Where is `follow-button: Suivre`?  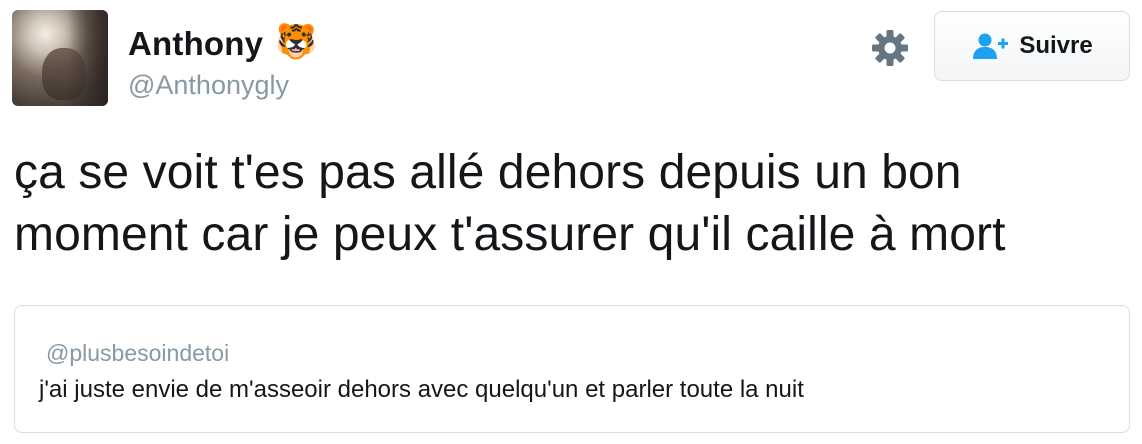
follow-button: Suivre is located at coordinates (1032, 46).